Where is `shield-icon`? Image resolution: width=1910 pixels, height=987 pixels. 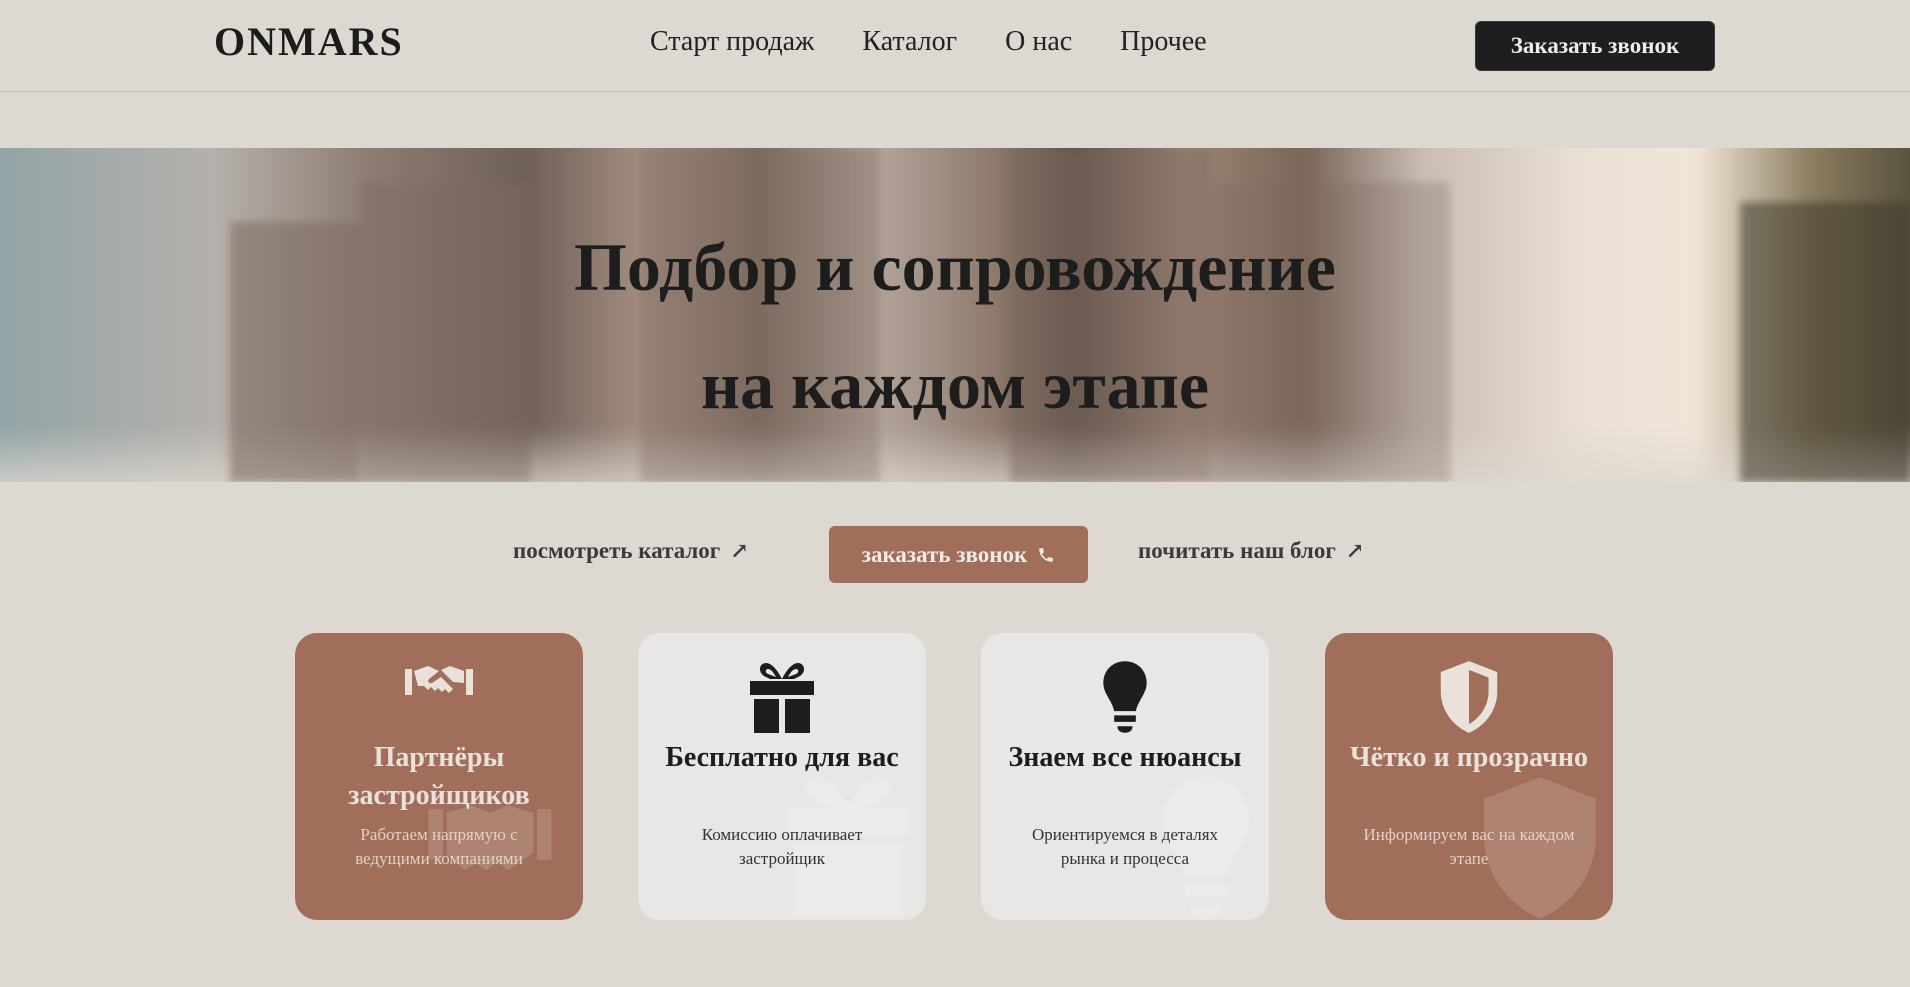 shield-icon is located at coordinates (1469, 697).